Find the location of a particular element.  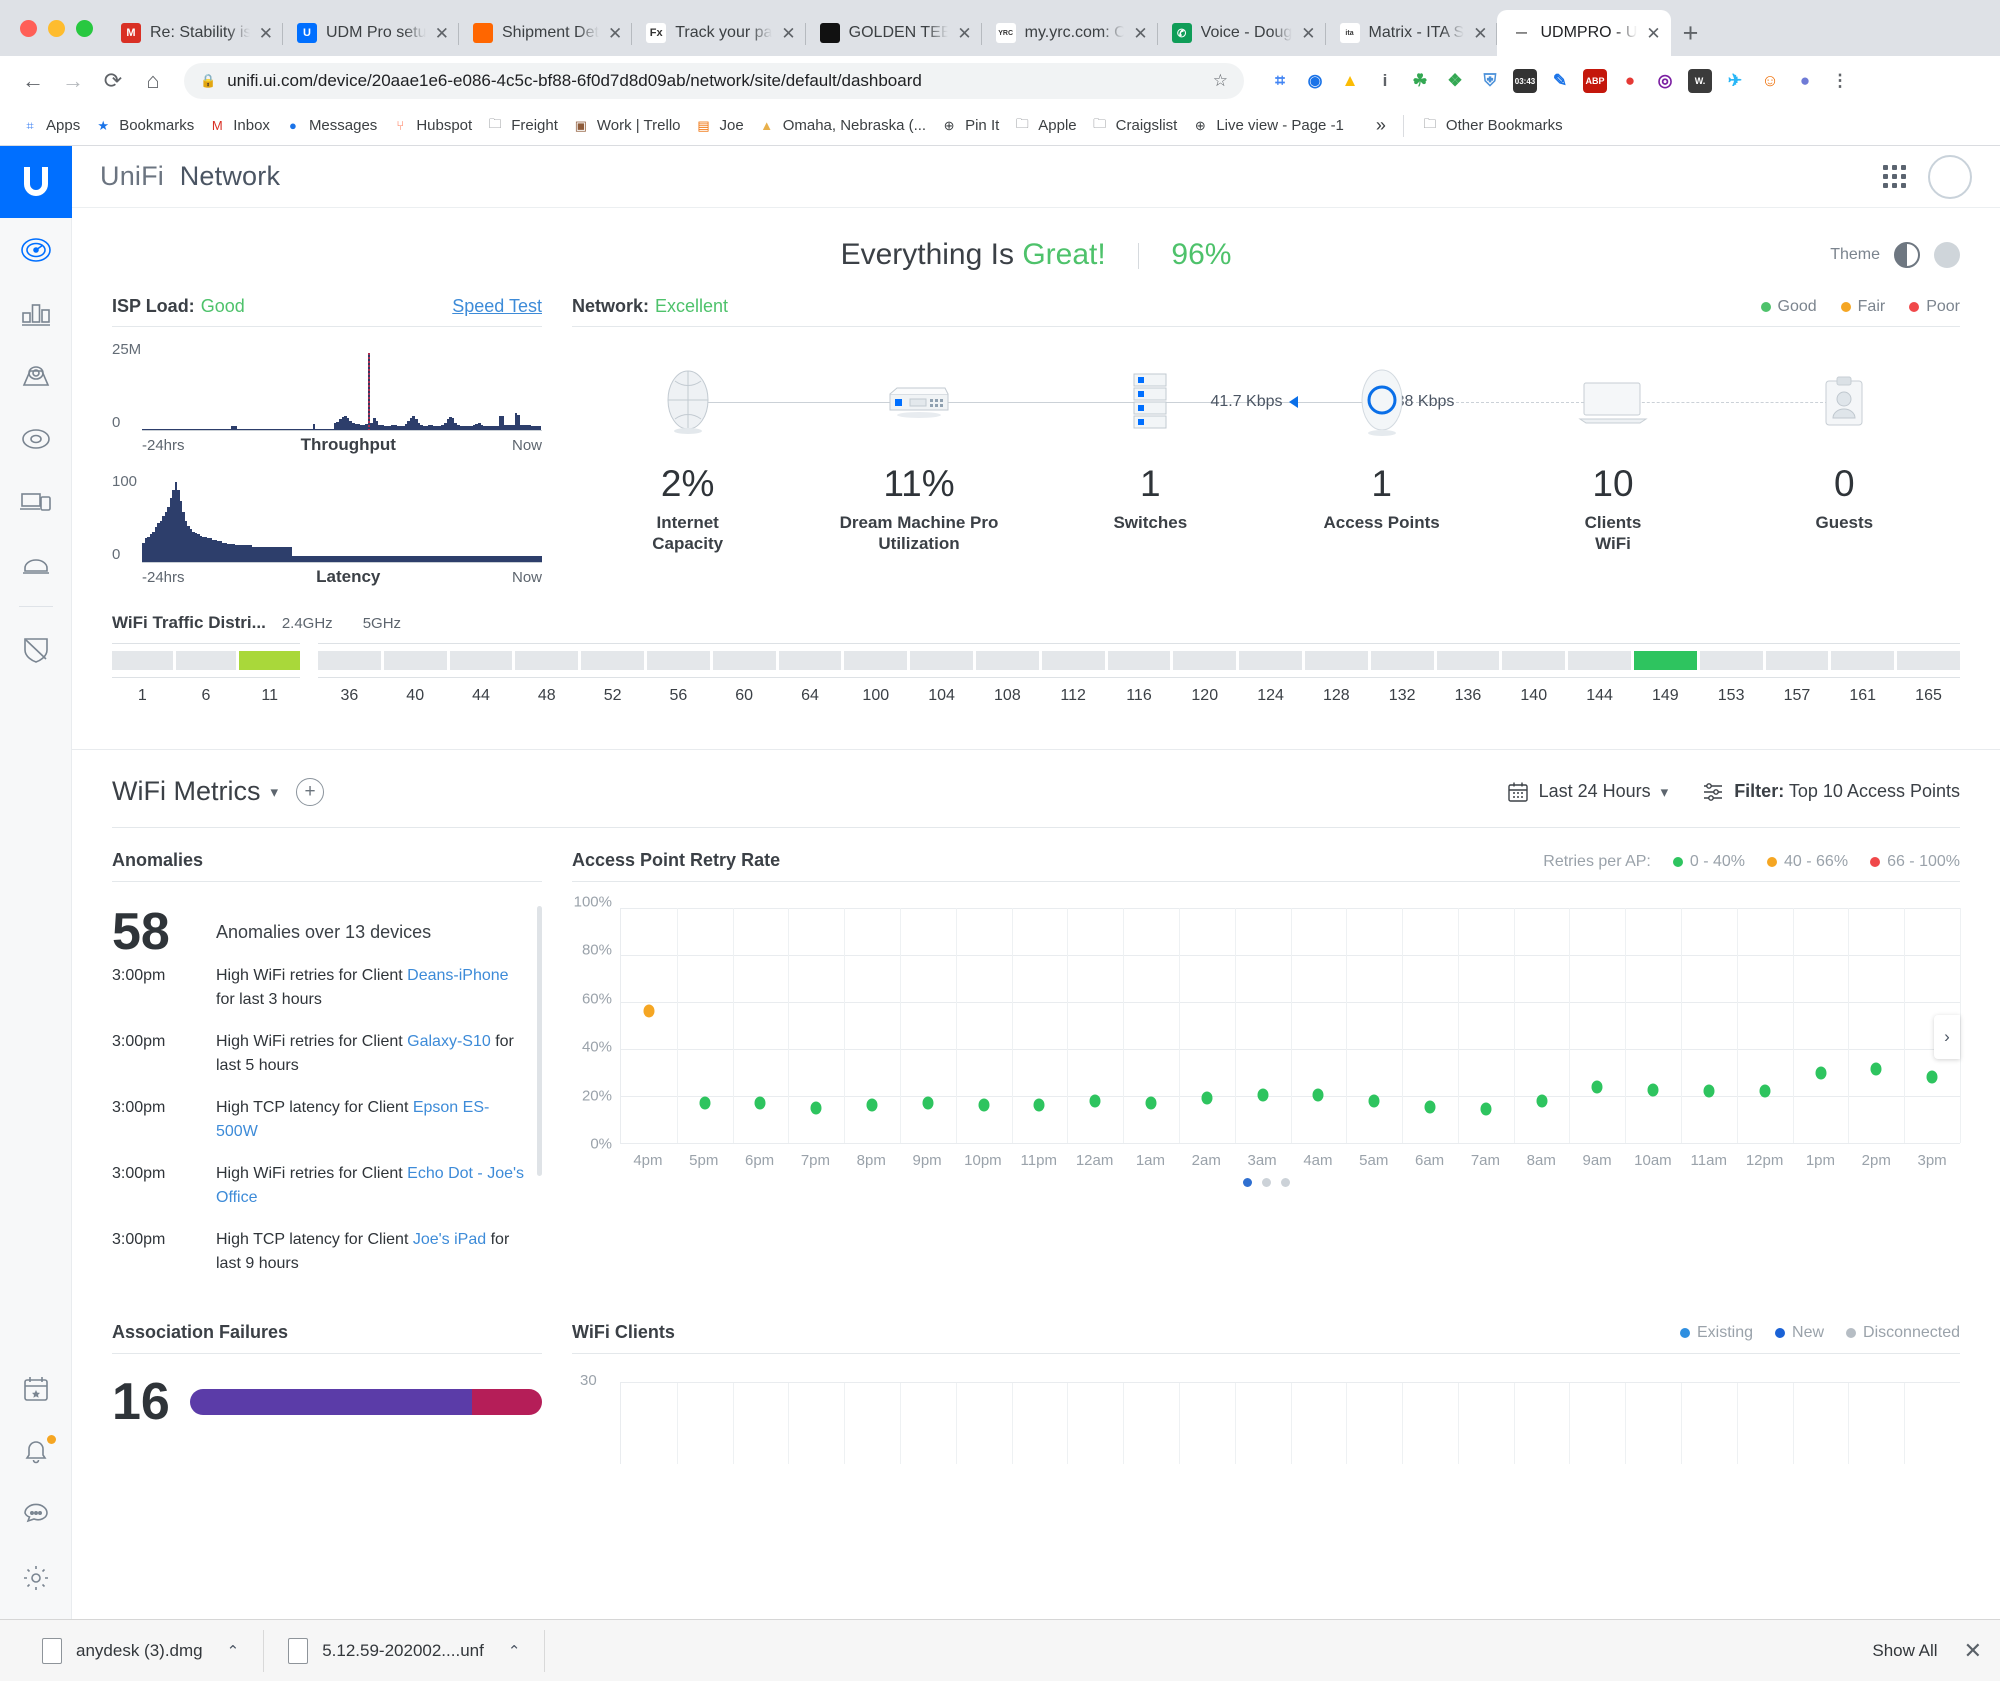

back-icon: ← is located at coordinates (33, 81).